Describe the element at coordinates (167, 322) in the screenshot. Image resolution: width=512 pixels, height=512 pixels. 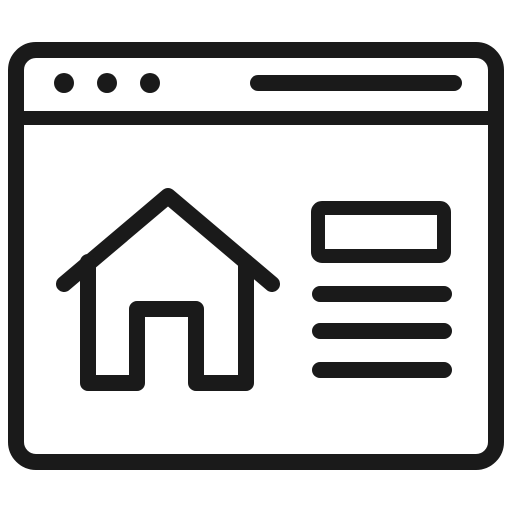
I see `house-body` at that location.